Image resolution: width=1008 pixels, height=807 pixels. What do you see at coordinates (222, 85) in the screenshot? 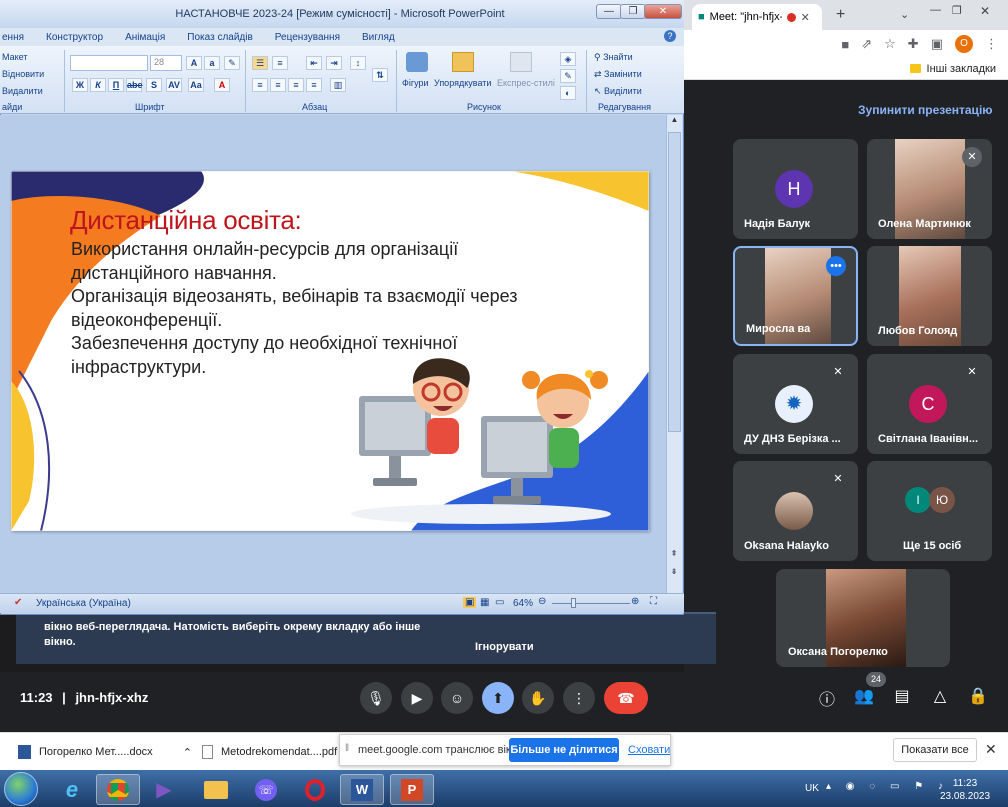
I see `font-color-icon: A` at bounding box center [222, 85].